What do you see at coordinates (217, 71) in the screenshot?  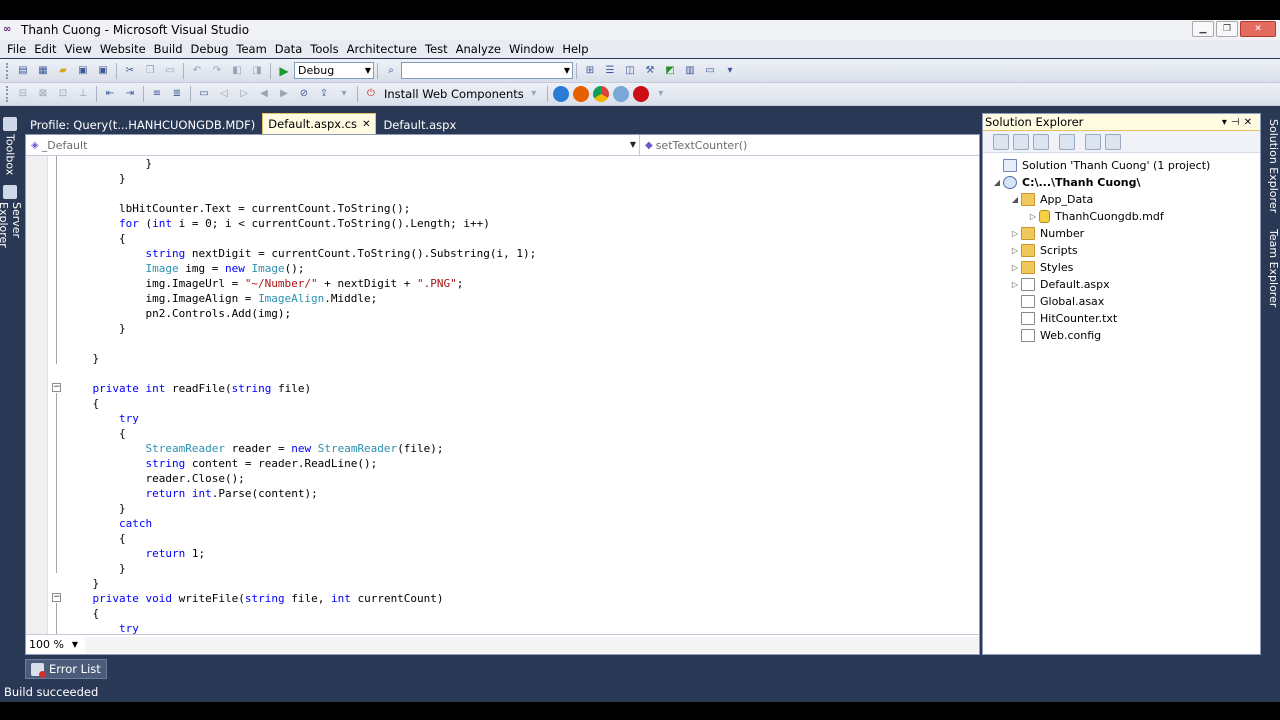 I see `redo-icon: ↷` at bounding box center [217, 71].